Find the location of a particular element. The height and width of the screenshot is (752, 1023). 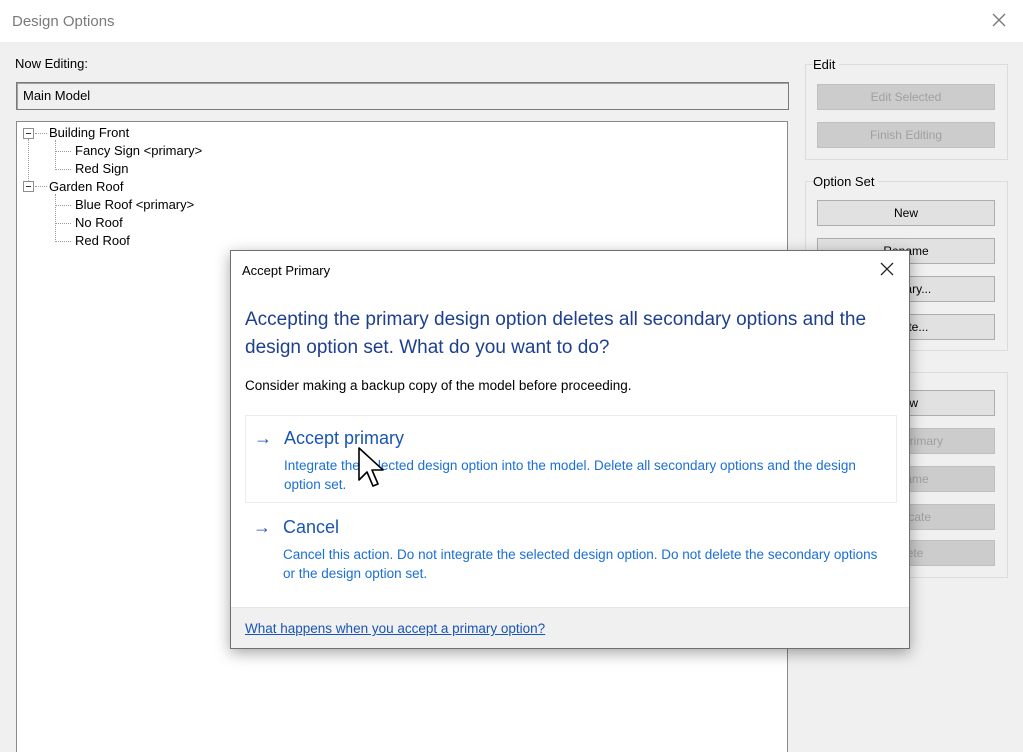

title-bar: Design Options is located at coordinates (511, 21).